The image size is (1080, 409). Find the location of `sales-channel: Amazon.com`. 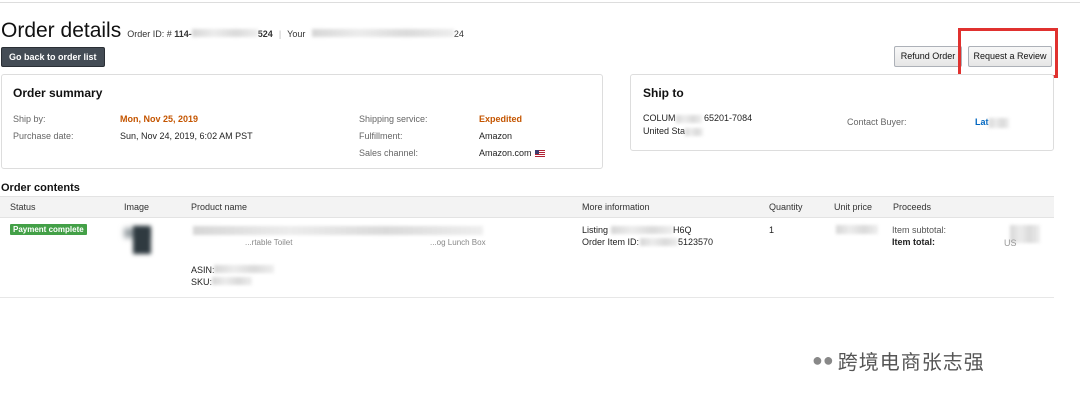

sales-channel: Amazon.com is located at coordinates (512, 153).